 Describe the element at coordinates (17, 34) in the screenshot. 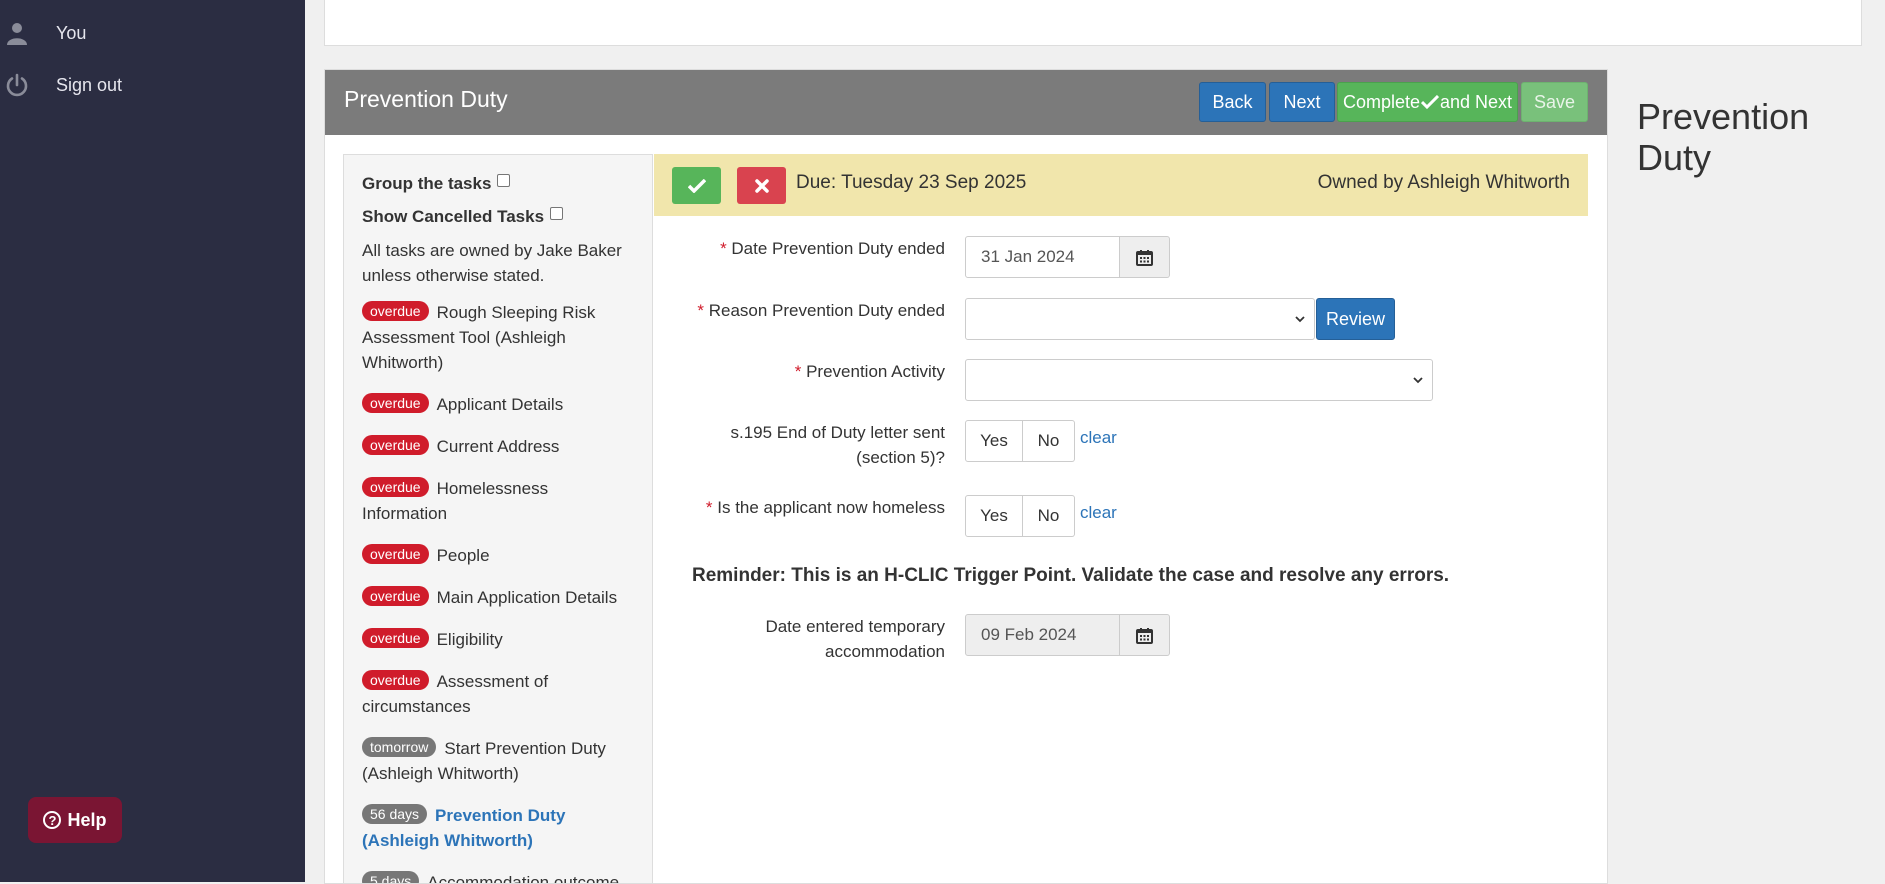

I see `user-icon` at that location.